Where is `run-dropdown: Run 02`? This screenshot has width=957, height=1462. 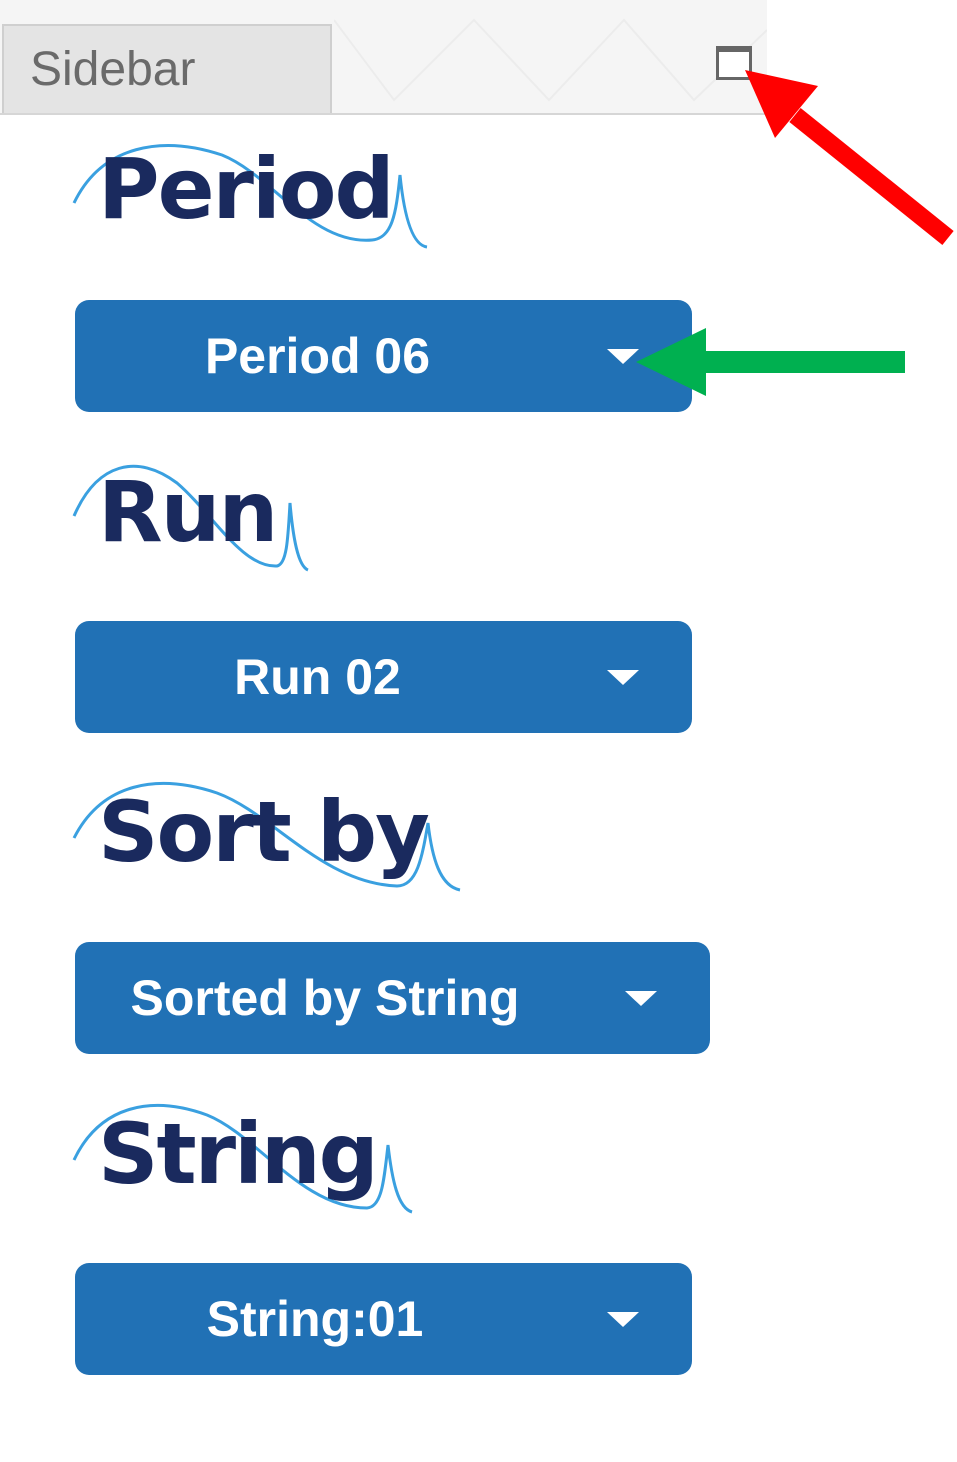 run-dropdown: Run 02 is located at coordinates (383, 677).